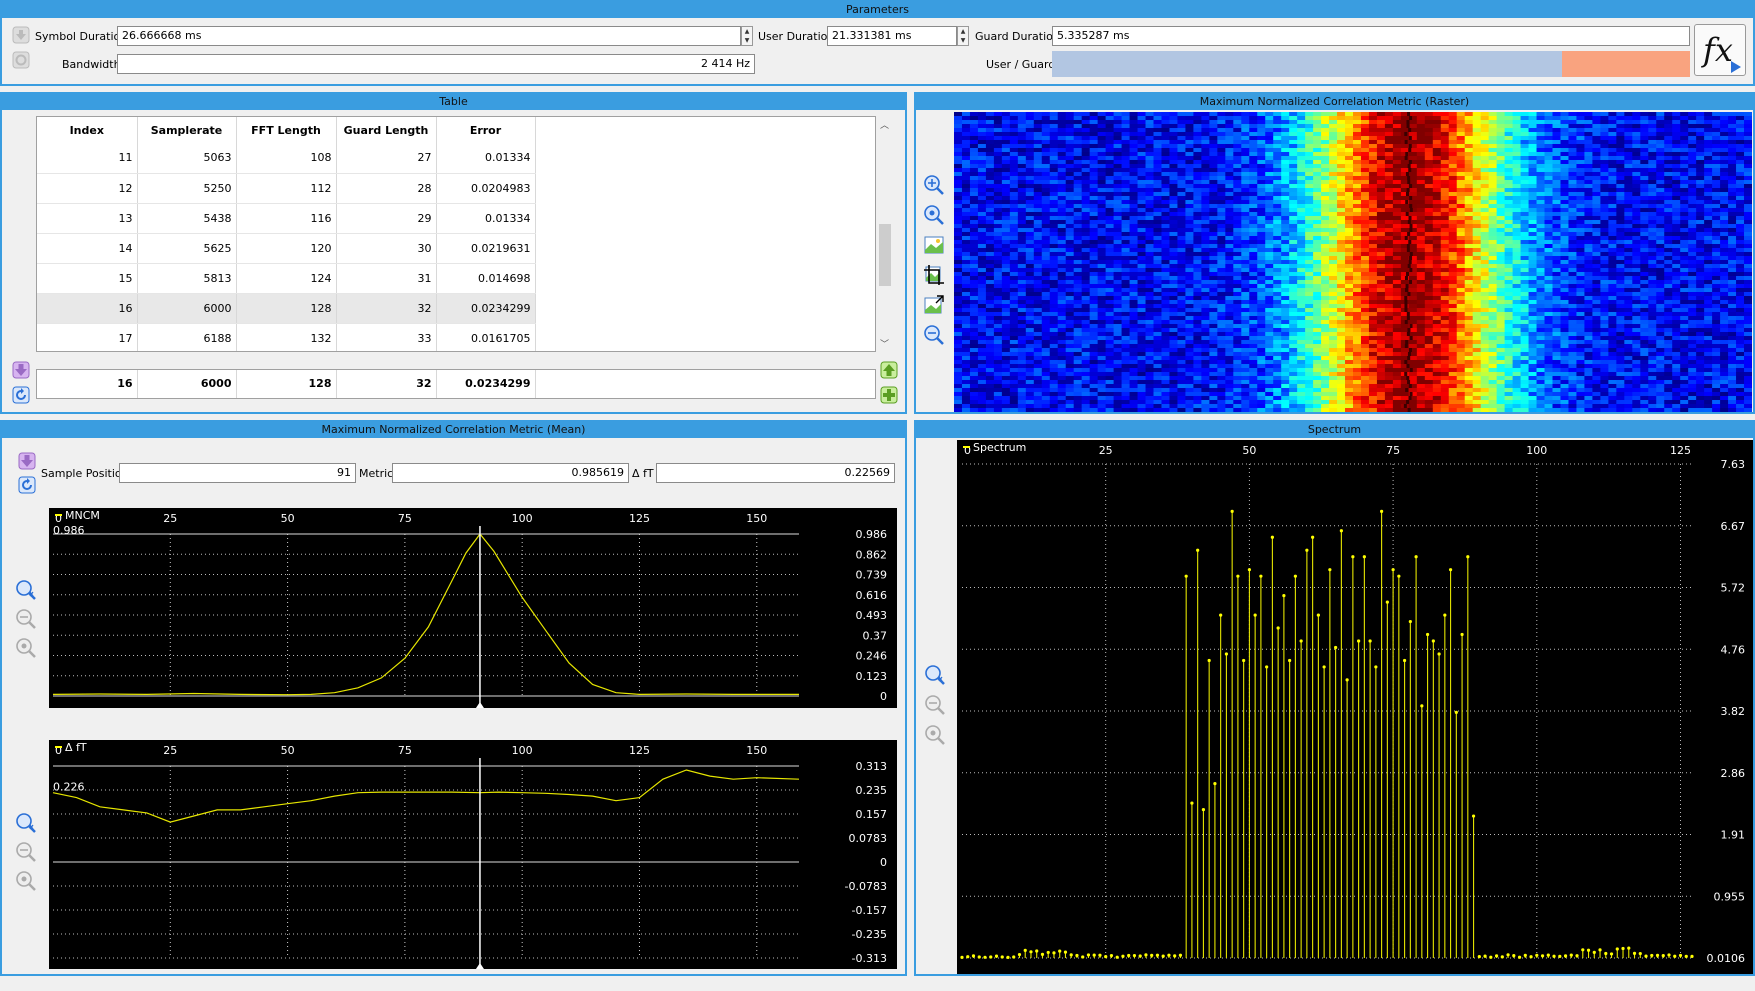  What do you see at coordinates (963, 36) in the screenshot?
I see `user-duration-spinner: ▲ ▼` at bounding box center [963, 36].